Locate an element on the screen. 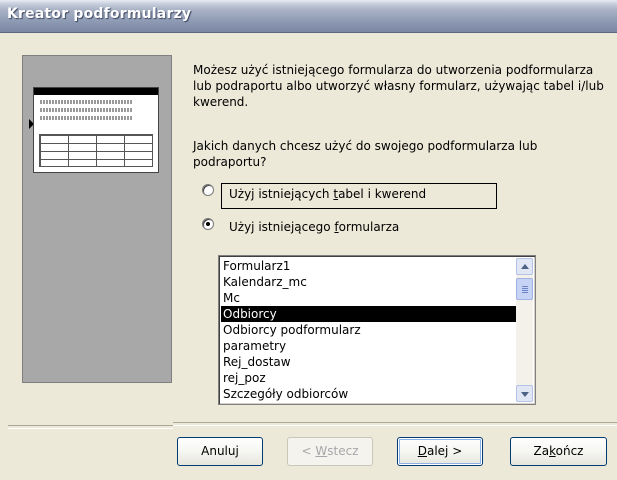 The height and width of the screenshot is (480, 617). option-form-label: Użyj istniejącego formularza is located at coordinates (314, 227).